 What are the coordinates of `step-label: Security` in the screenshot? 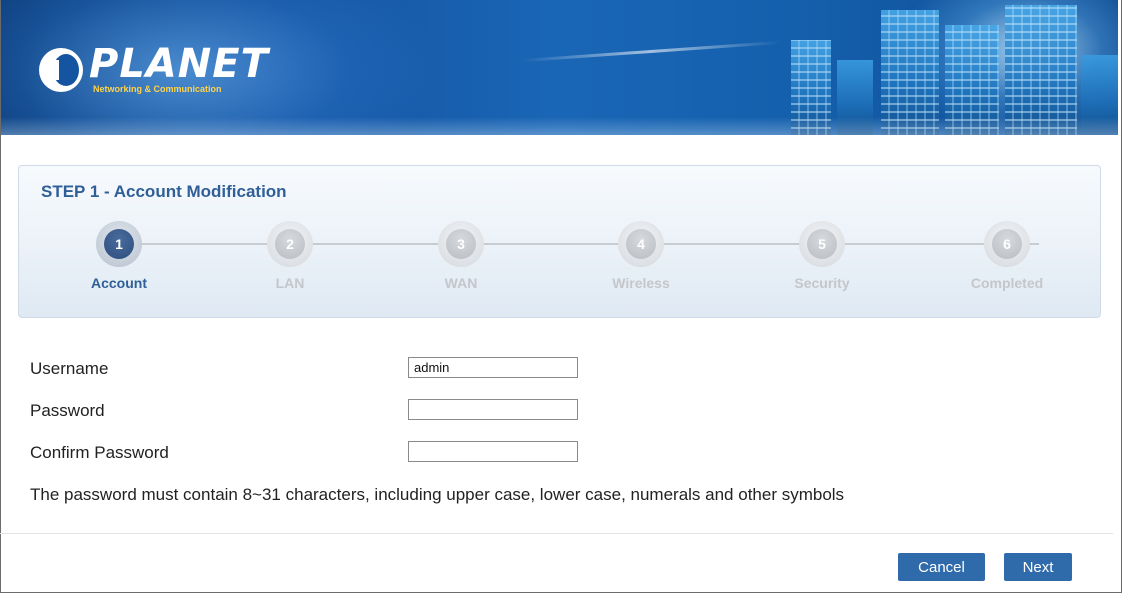 It's located at (822, 283).